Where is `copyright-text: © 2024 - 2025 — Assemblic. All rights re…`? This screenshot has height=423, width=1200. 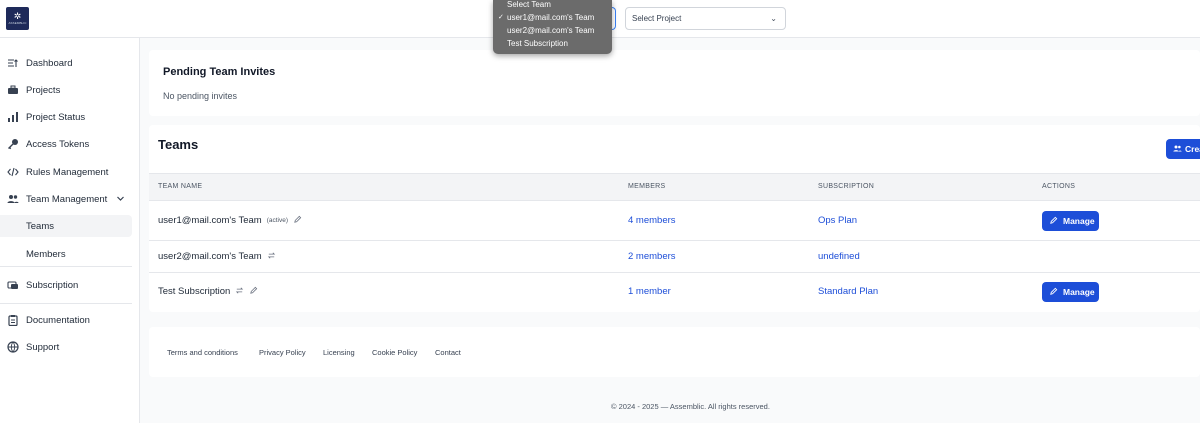 copyright-text: © 2024 - 2025 — Assemblic. All rights re… is located at coordinates (690, 406).